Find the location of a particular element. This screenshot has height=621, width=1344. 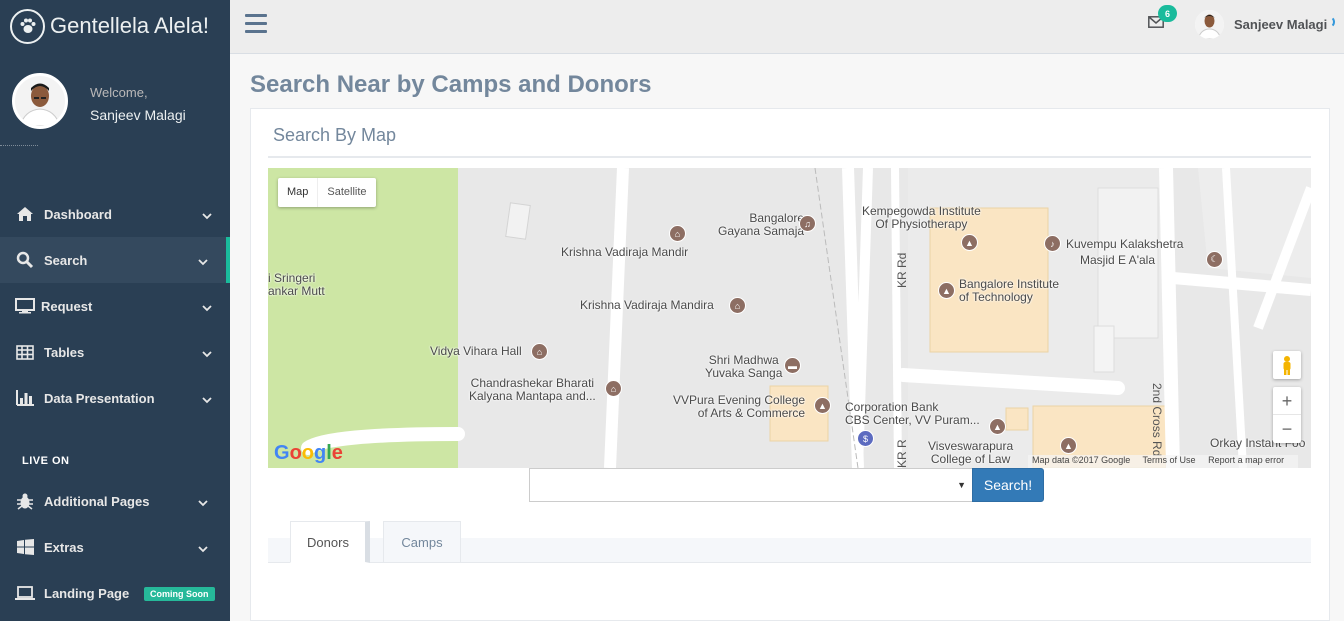

welcome-text: Welcome, is located at coordinates (119, 92).